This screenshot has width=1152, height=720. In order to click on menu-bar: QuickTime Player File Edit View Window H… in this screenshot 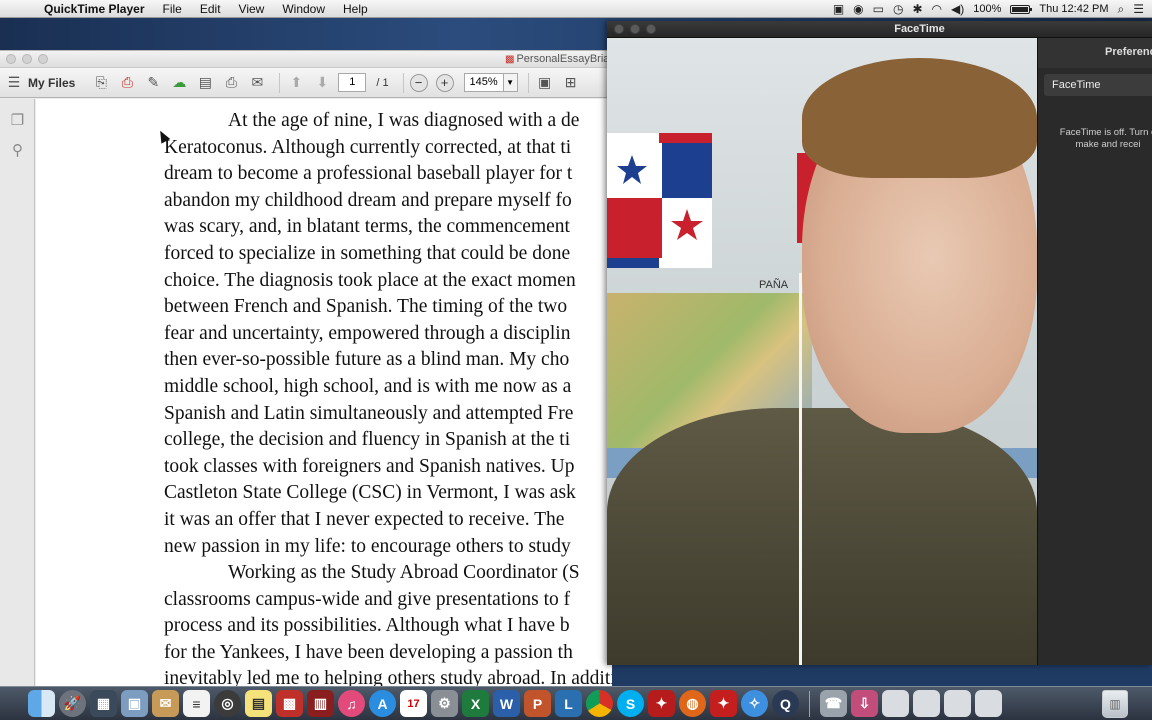, I will do `click(576, 9)`.